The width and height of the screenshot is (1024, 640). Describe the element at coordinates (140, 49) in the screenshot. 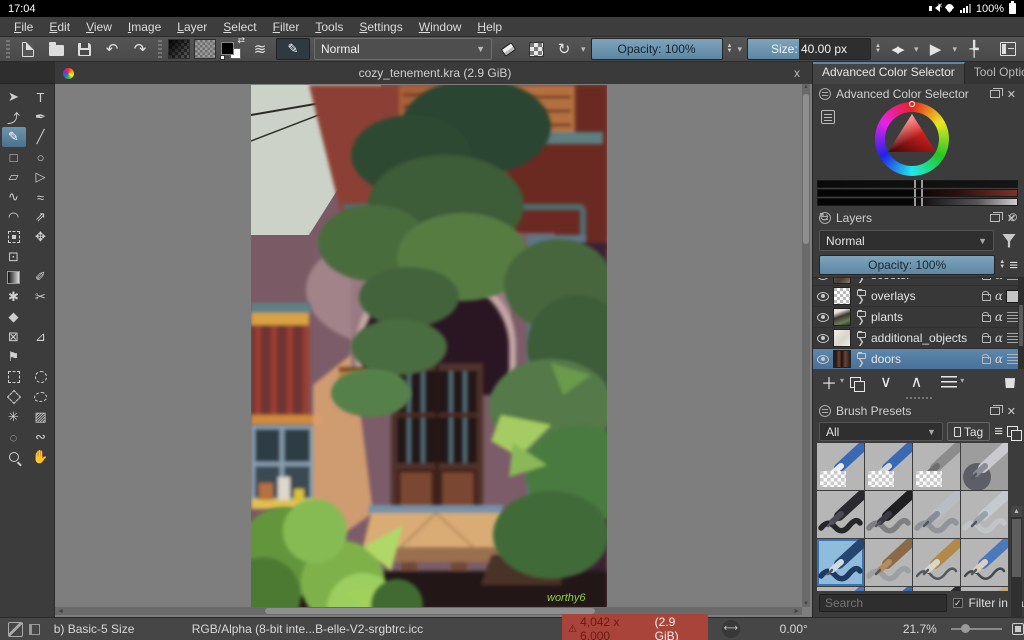

I see `redo-button: ↷` at that location.